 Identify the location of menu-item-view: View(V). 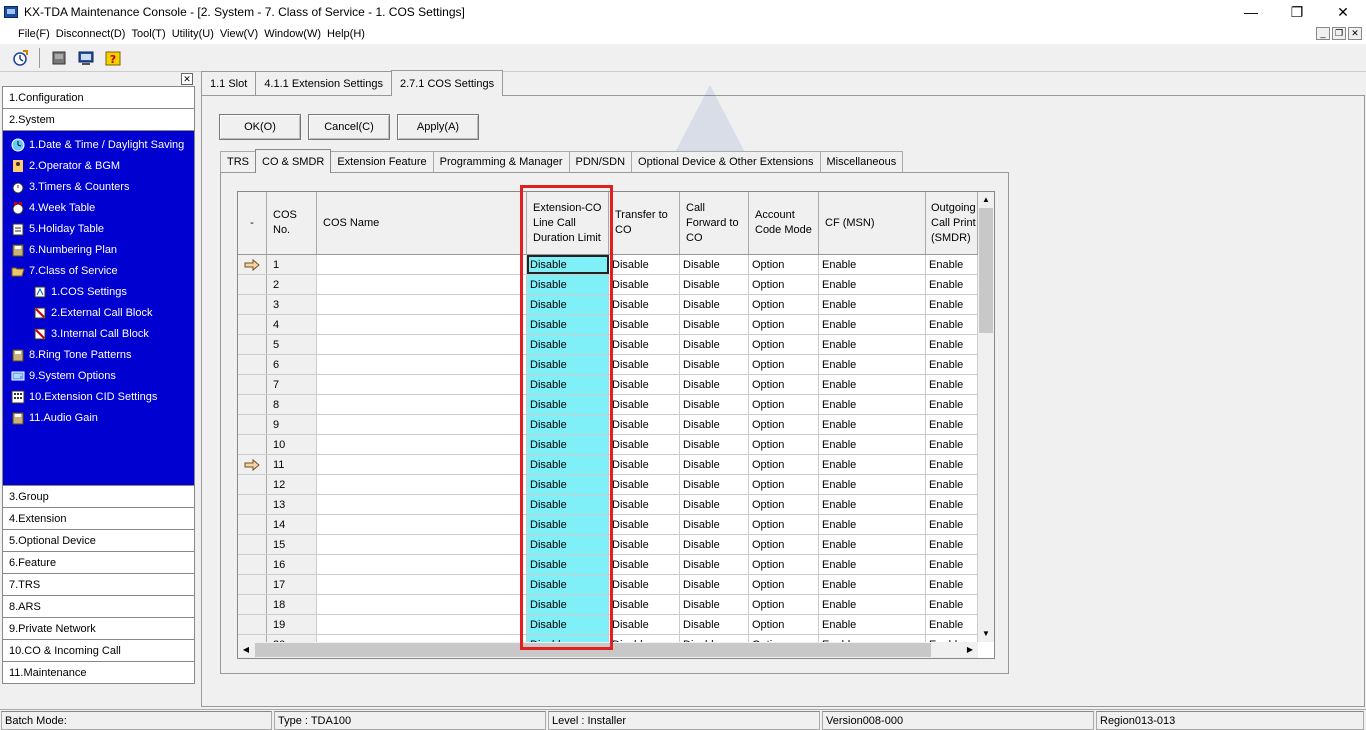
(239, 34).